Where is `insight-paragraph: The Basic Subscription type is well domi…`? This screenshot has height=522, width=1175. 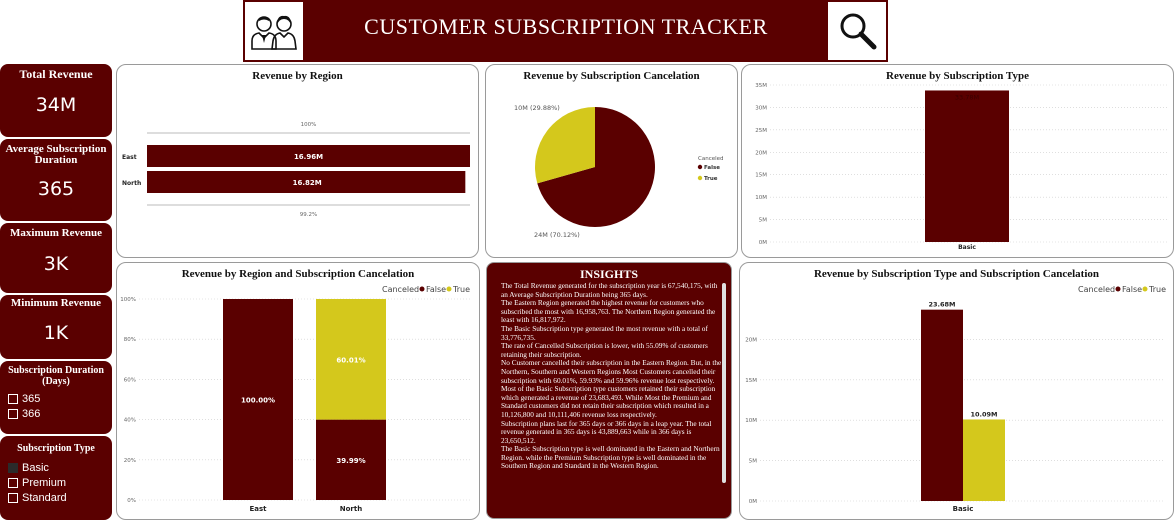
insight-paragraph: The Basic Subscription type is well domi… is located at coordinates (610, 457).